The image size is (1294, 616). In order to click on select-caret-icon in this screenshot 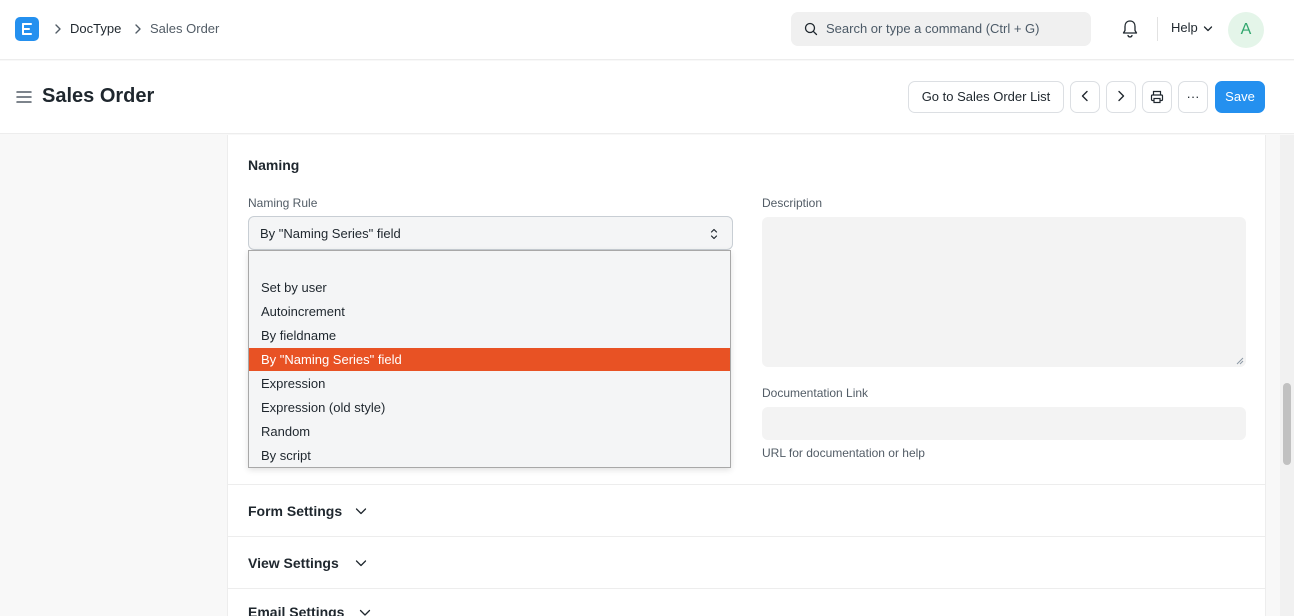, I will do `click(714, 234)`.